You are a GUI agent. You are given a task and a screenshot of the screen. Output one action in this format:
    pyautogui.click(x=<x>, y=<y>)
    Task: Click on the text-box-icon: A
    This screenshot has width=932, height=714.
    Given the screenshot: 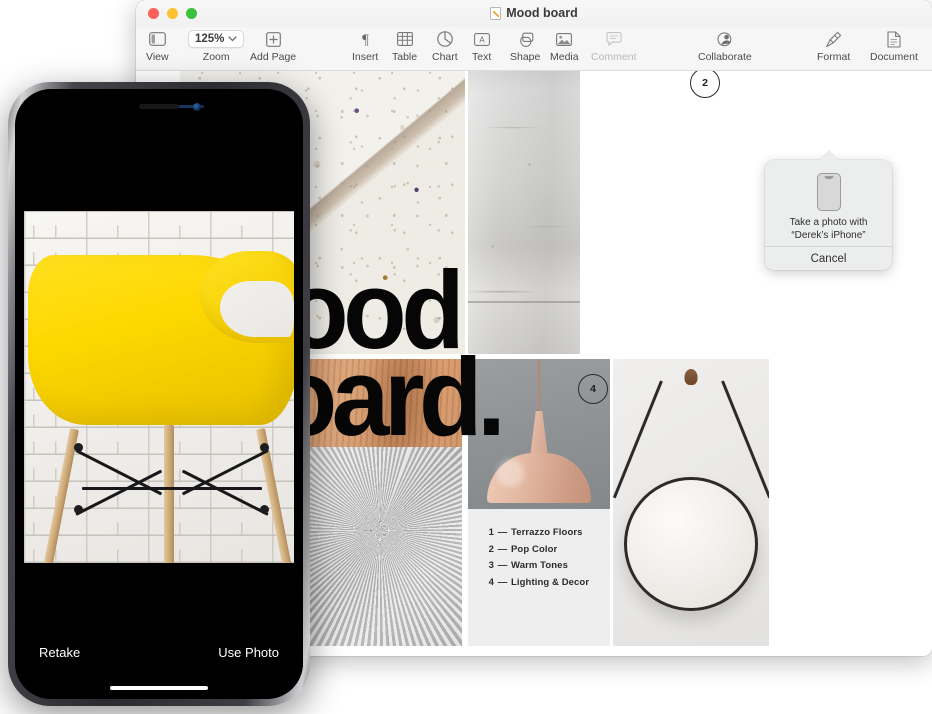 What is the action you would take?
    pyautogui.click(x=481, y=39)
    